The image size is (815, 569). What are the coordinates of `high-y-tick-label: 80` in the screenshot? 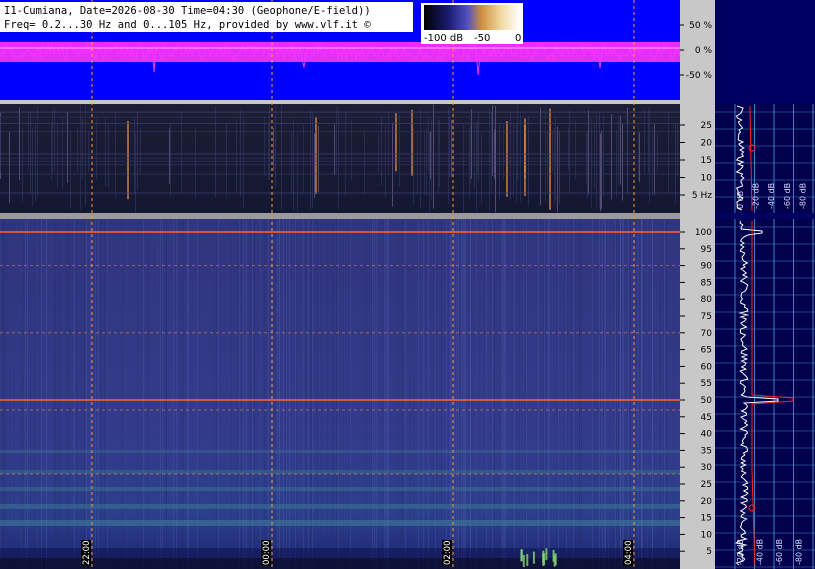 It's located at (707, 300).